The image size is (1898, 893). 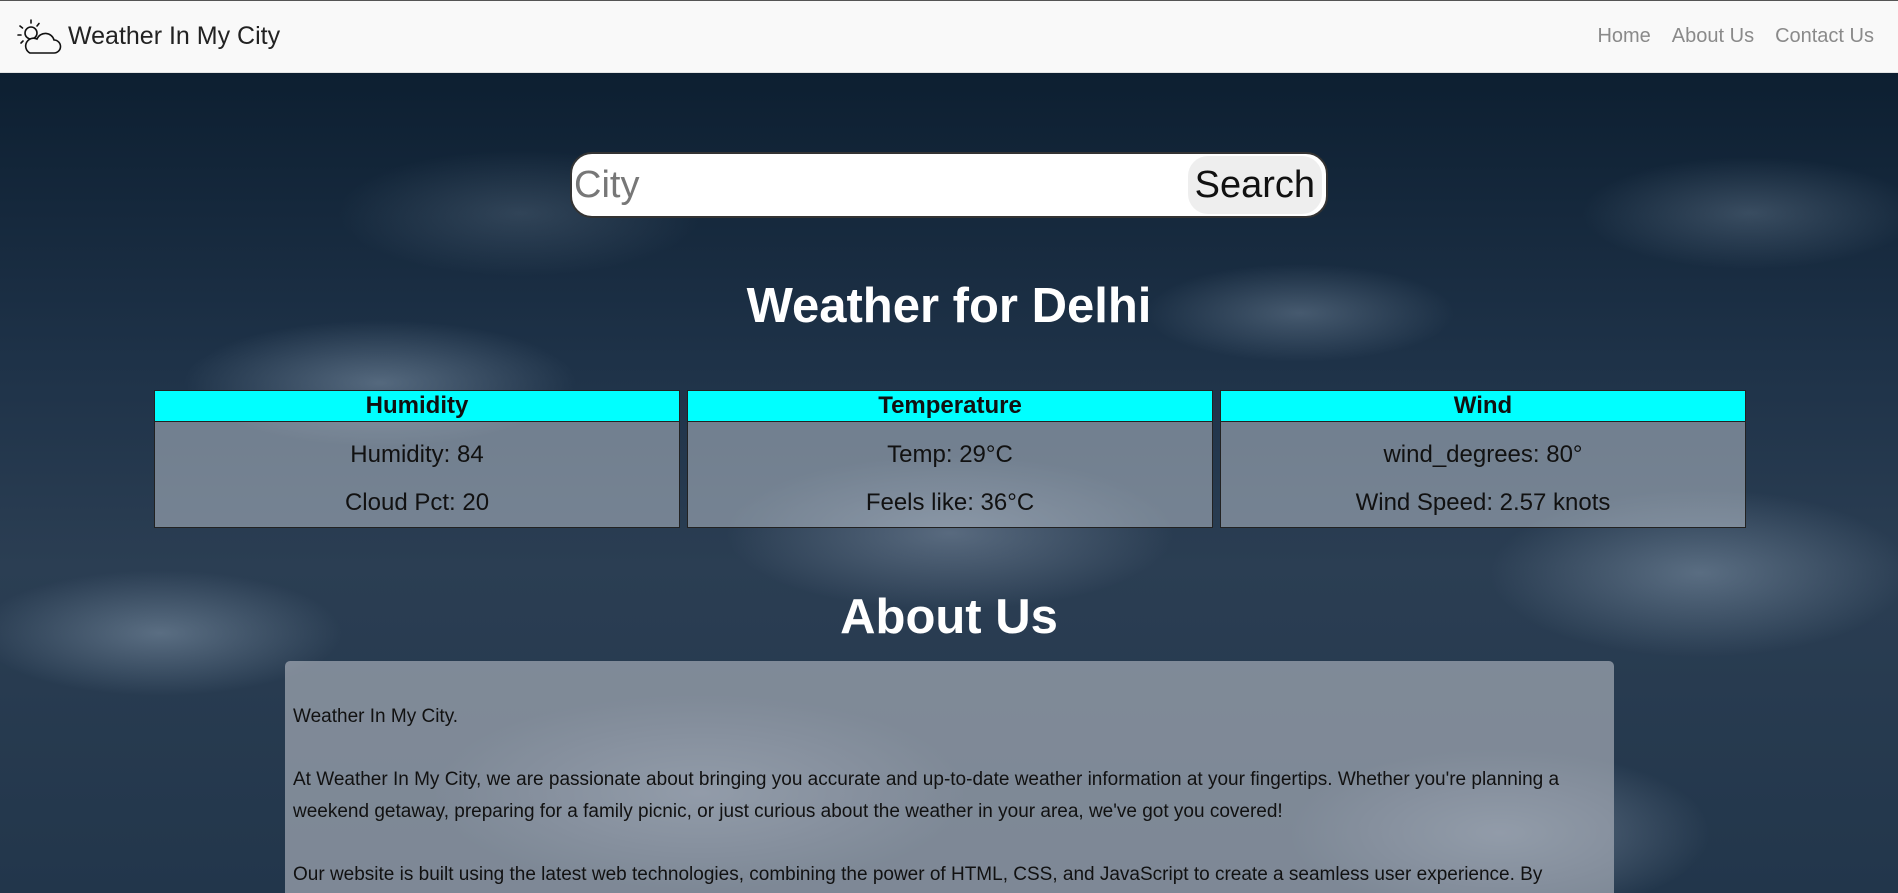 I want to click on weather-title: Weather for Delhi, so click(x=949, y=306).